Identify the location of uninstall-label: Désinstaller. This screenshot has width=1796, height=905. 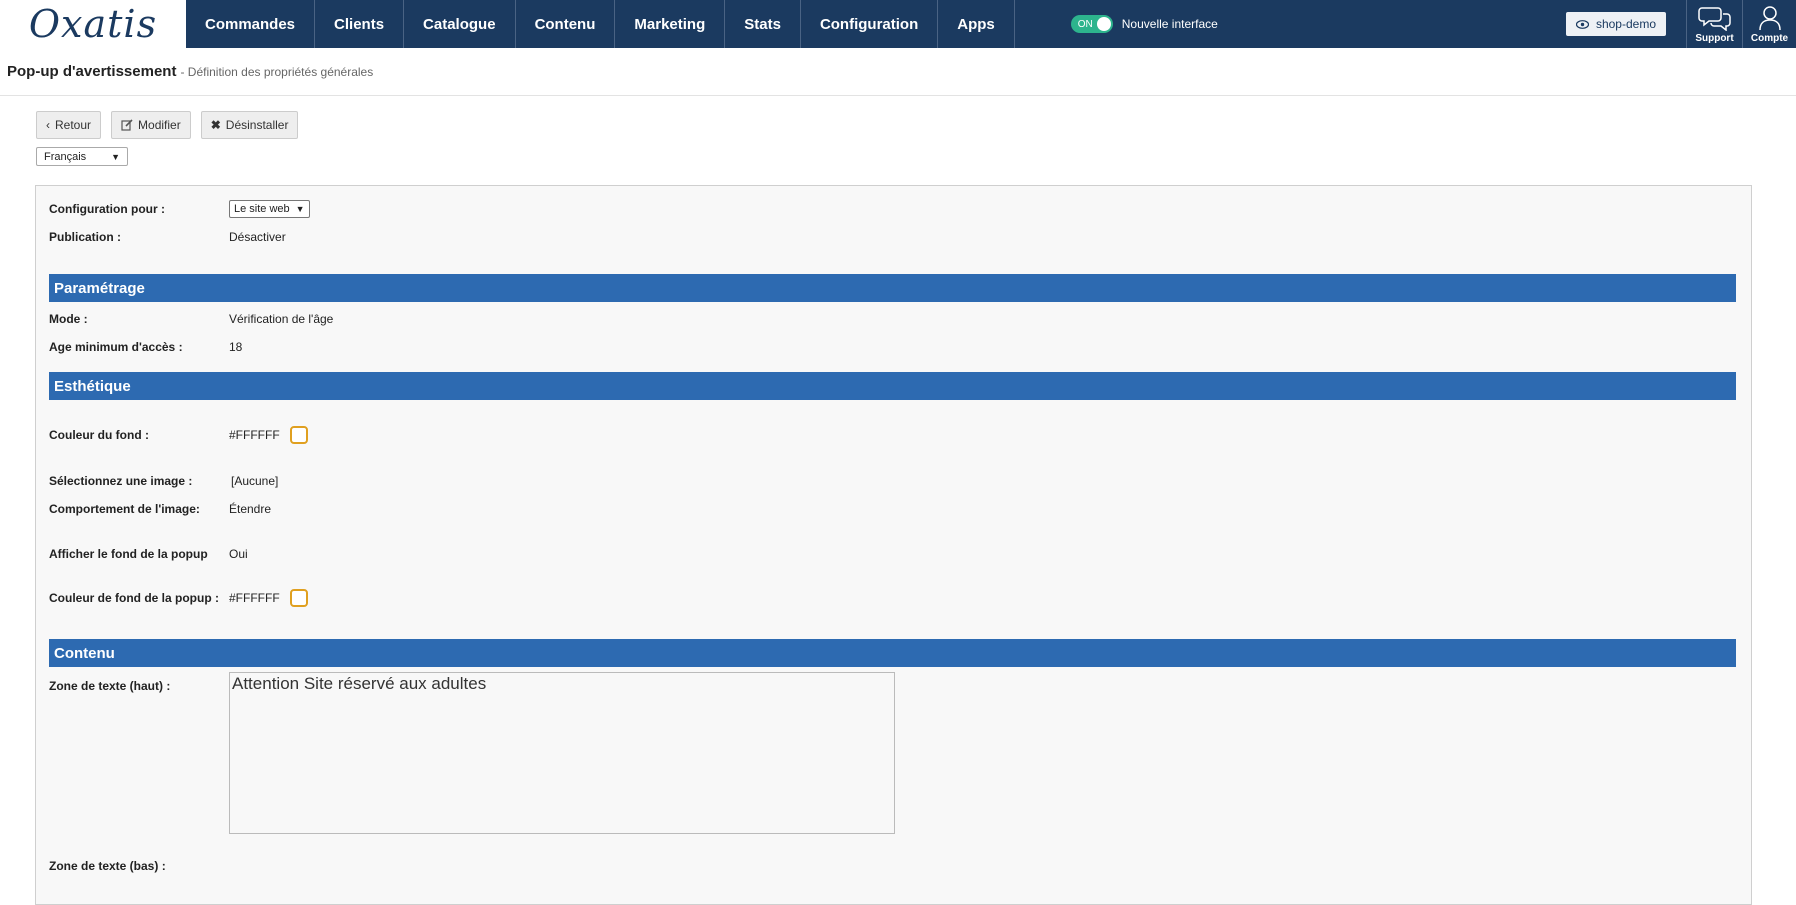
(257, 125).